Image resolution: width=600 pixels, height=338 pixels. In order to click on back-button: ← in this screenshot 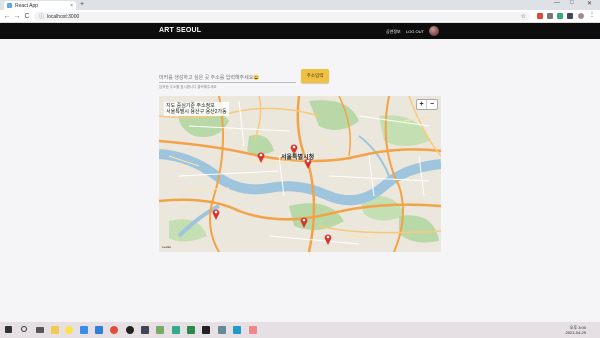, I will do `click(7, 16)`.